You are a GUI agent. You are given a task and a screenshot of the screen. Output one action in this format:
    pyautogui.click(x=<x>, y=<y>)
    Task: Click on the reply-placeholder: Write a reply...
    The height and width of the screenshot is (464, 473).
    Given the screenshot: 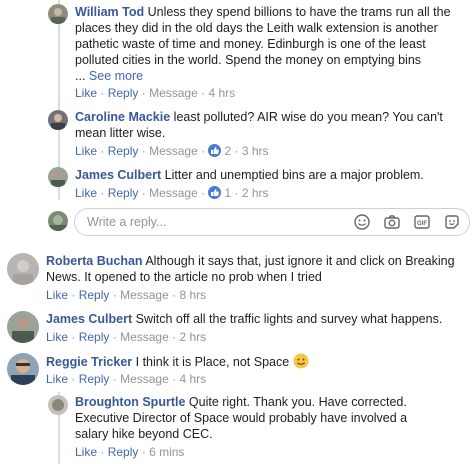 What is the action you would take?
    pyautogui.click(x=127, y=222)
    